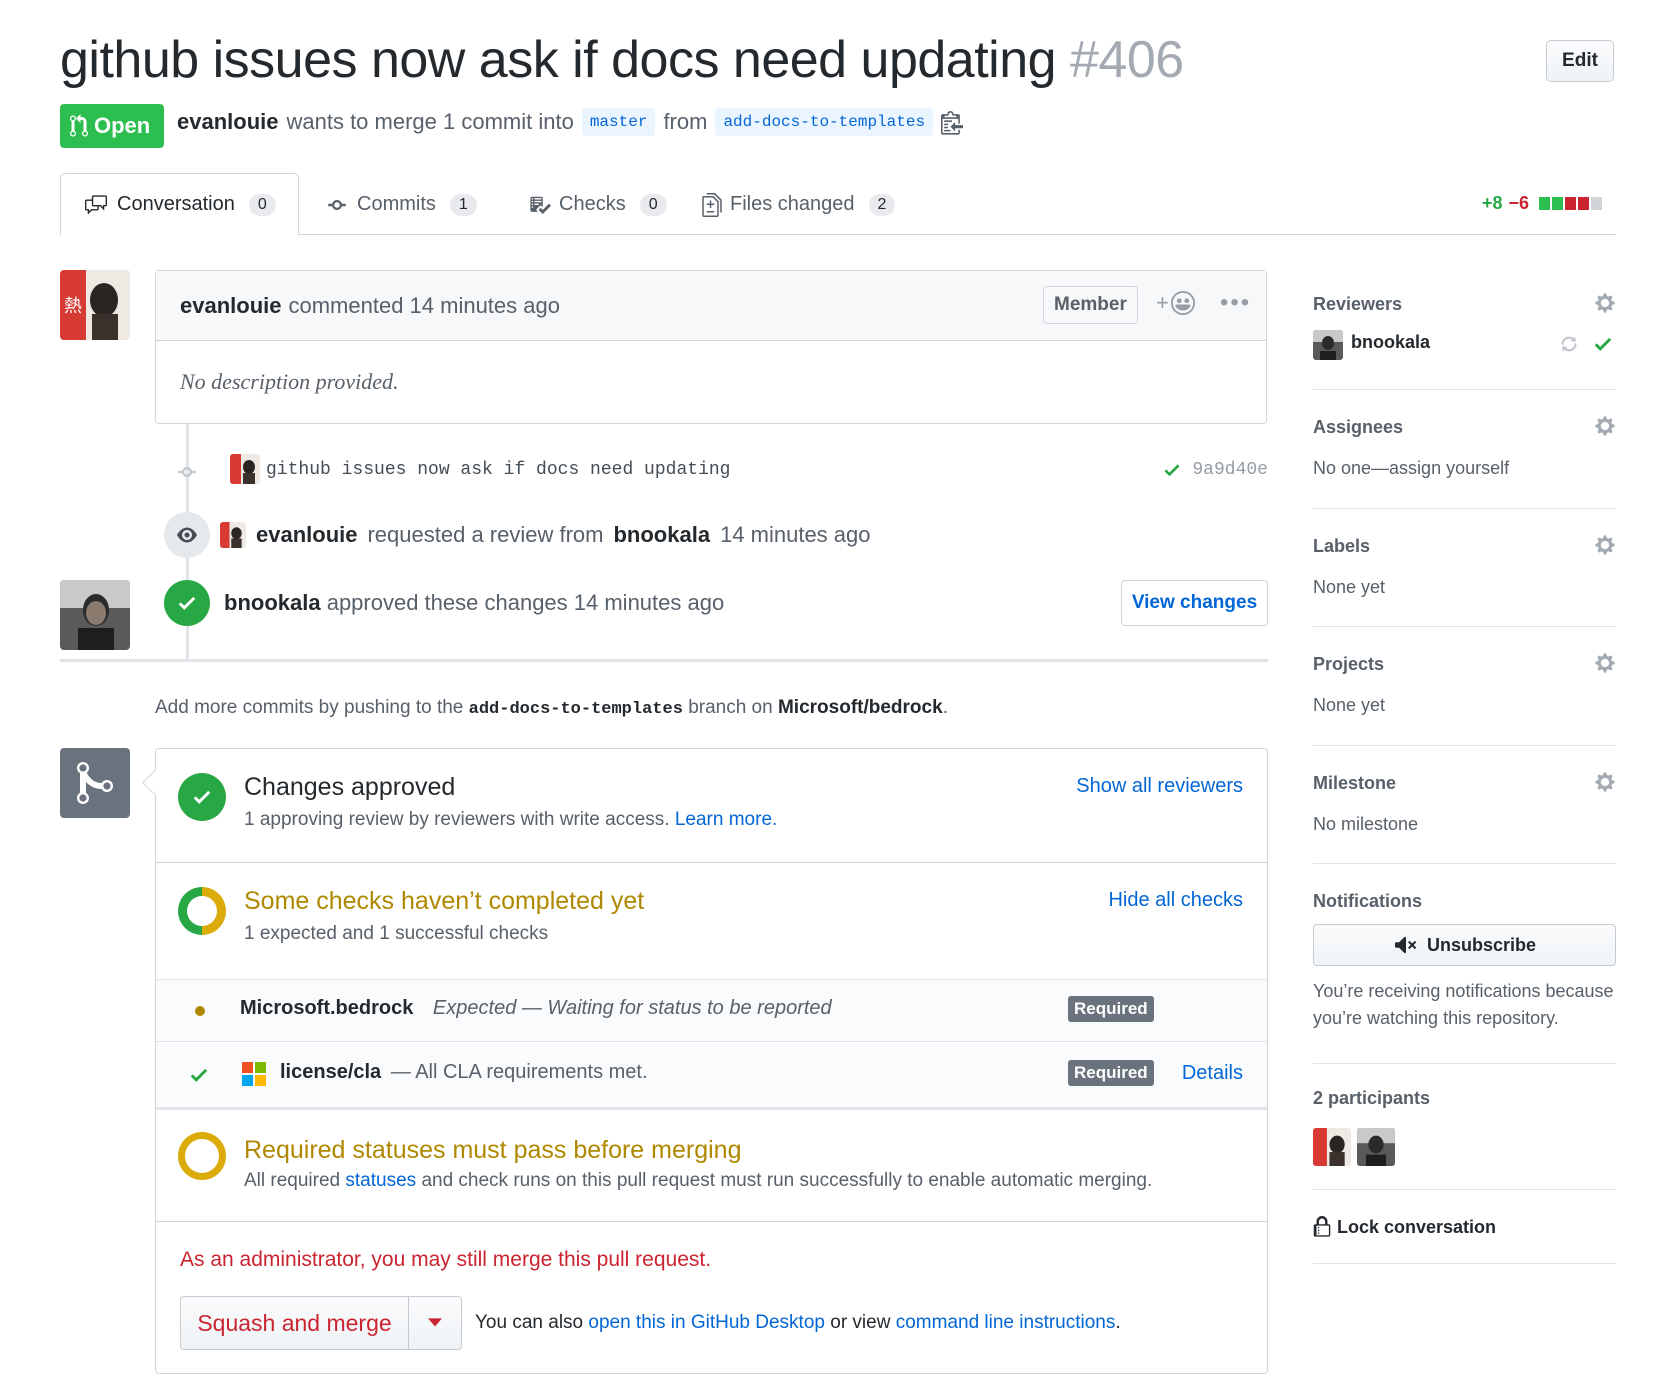  What do you see at coordinates (1358, 427) in the screenshot?
I see `assignees-heading: Assignees` at bounding box center [1358, 427].